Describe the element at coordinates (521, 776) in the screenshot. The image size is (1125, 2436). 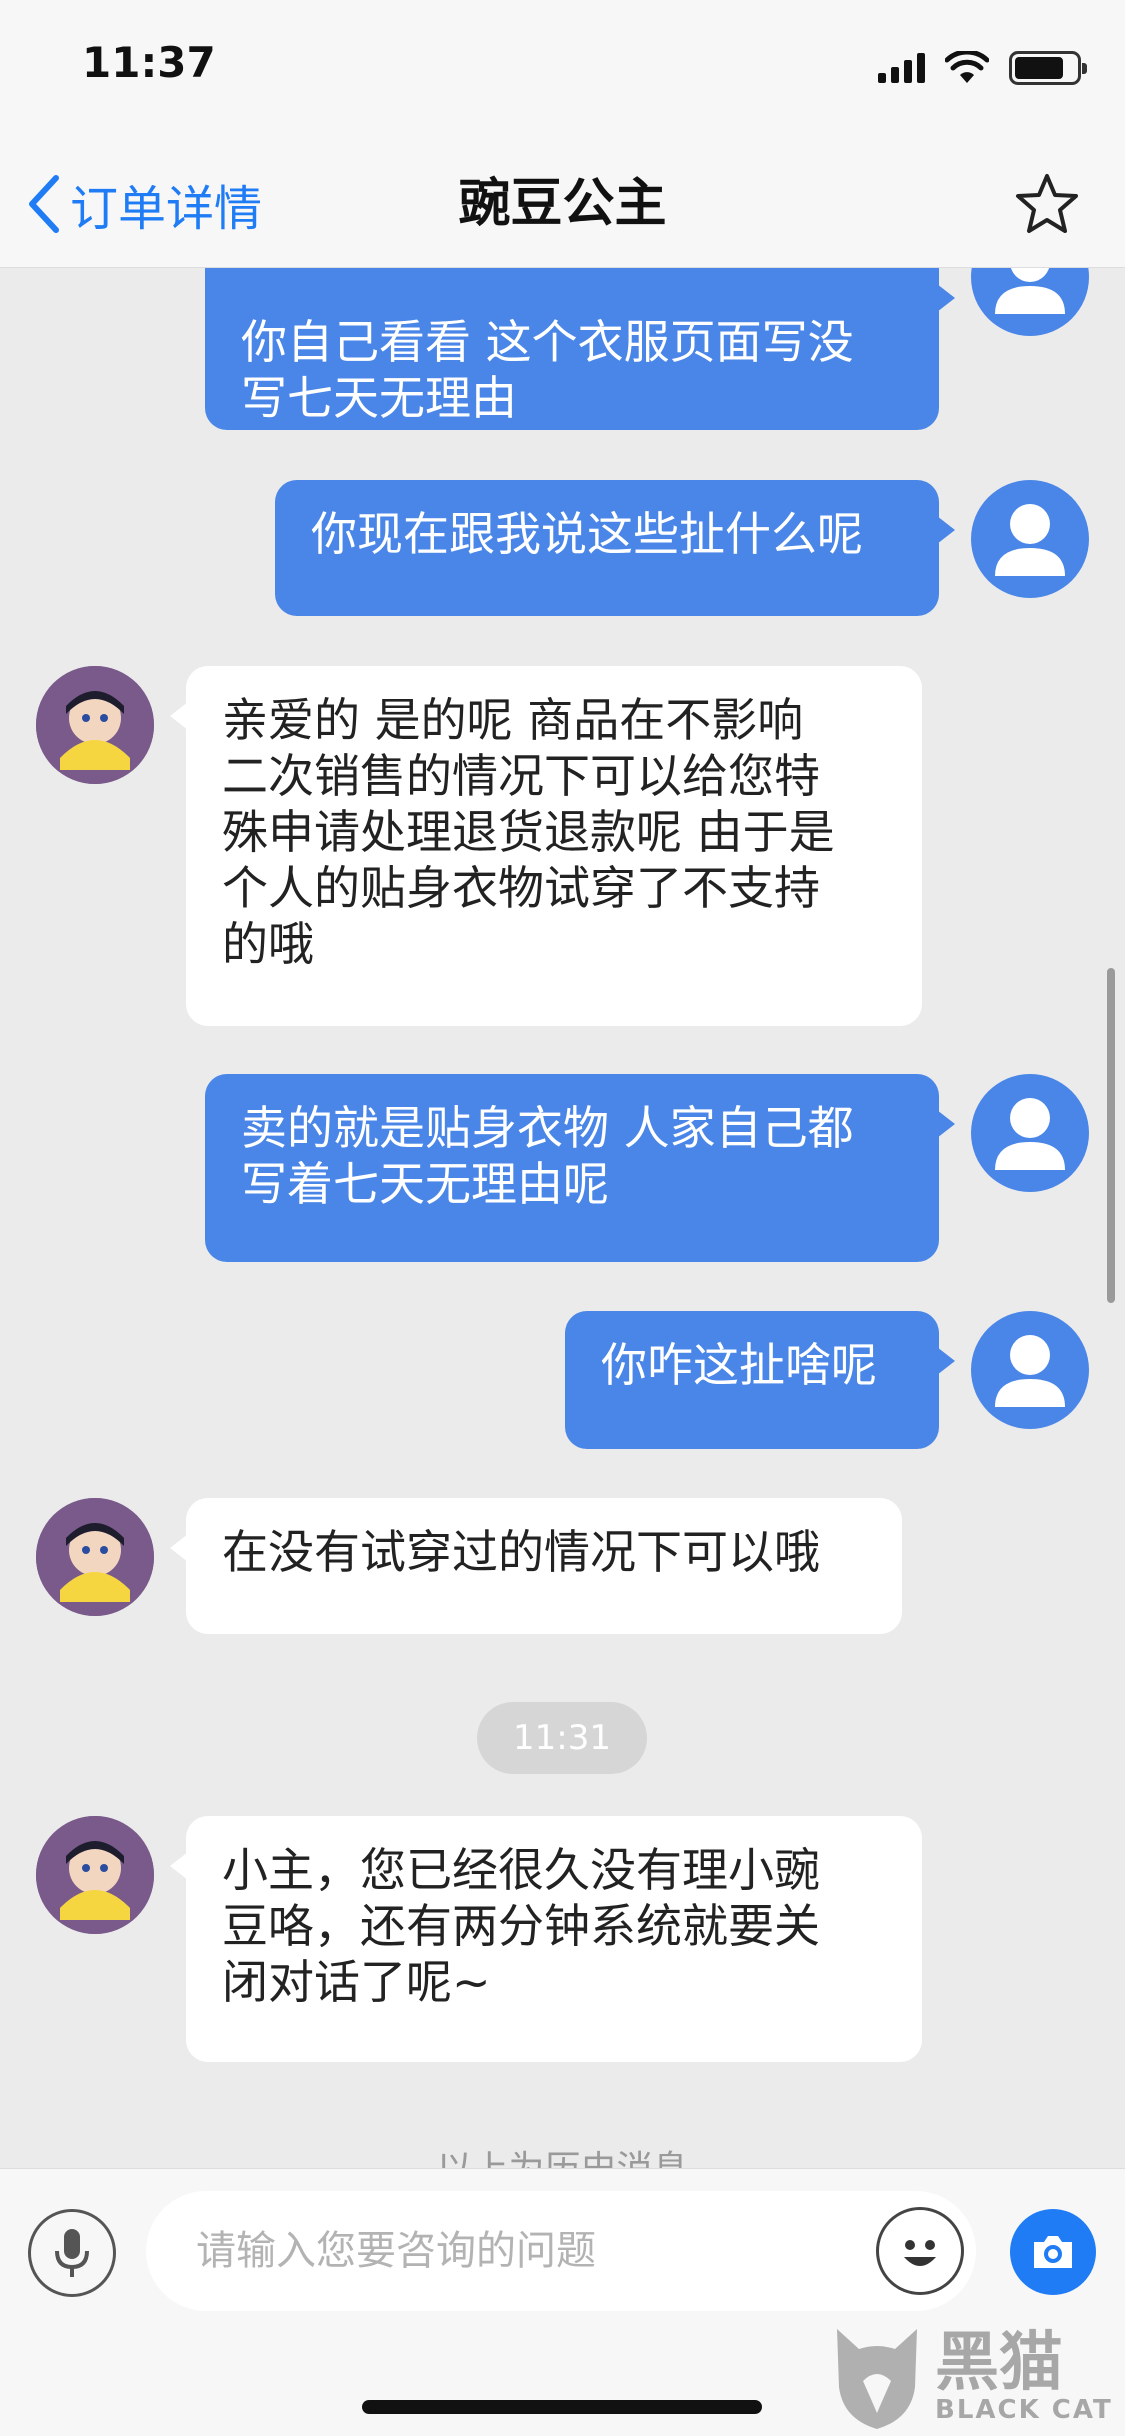
I see `message-line: 二次销售的情况下可以给您特` at that location.